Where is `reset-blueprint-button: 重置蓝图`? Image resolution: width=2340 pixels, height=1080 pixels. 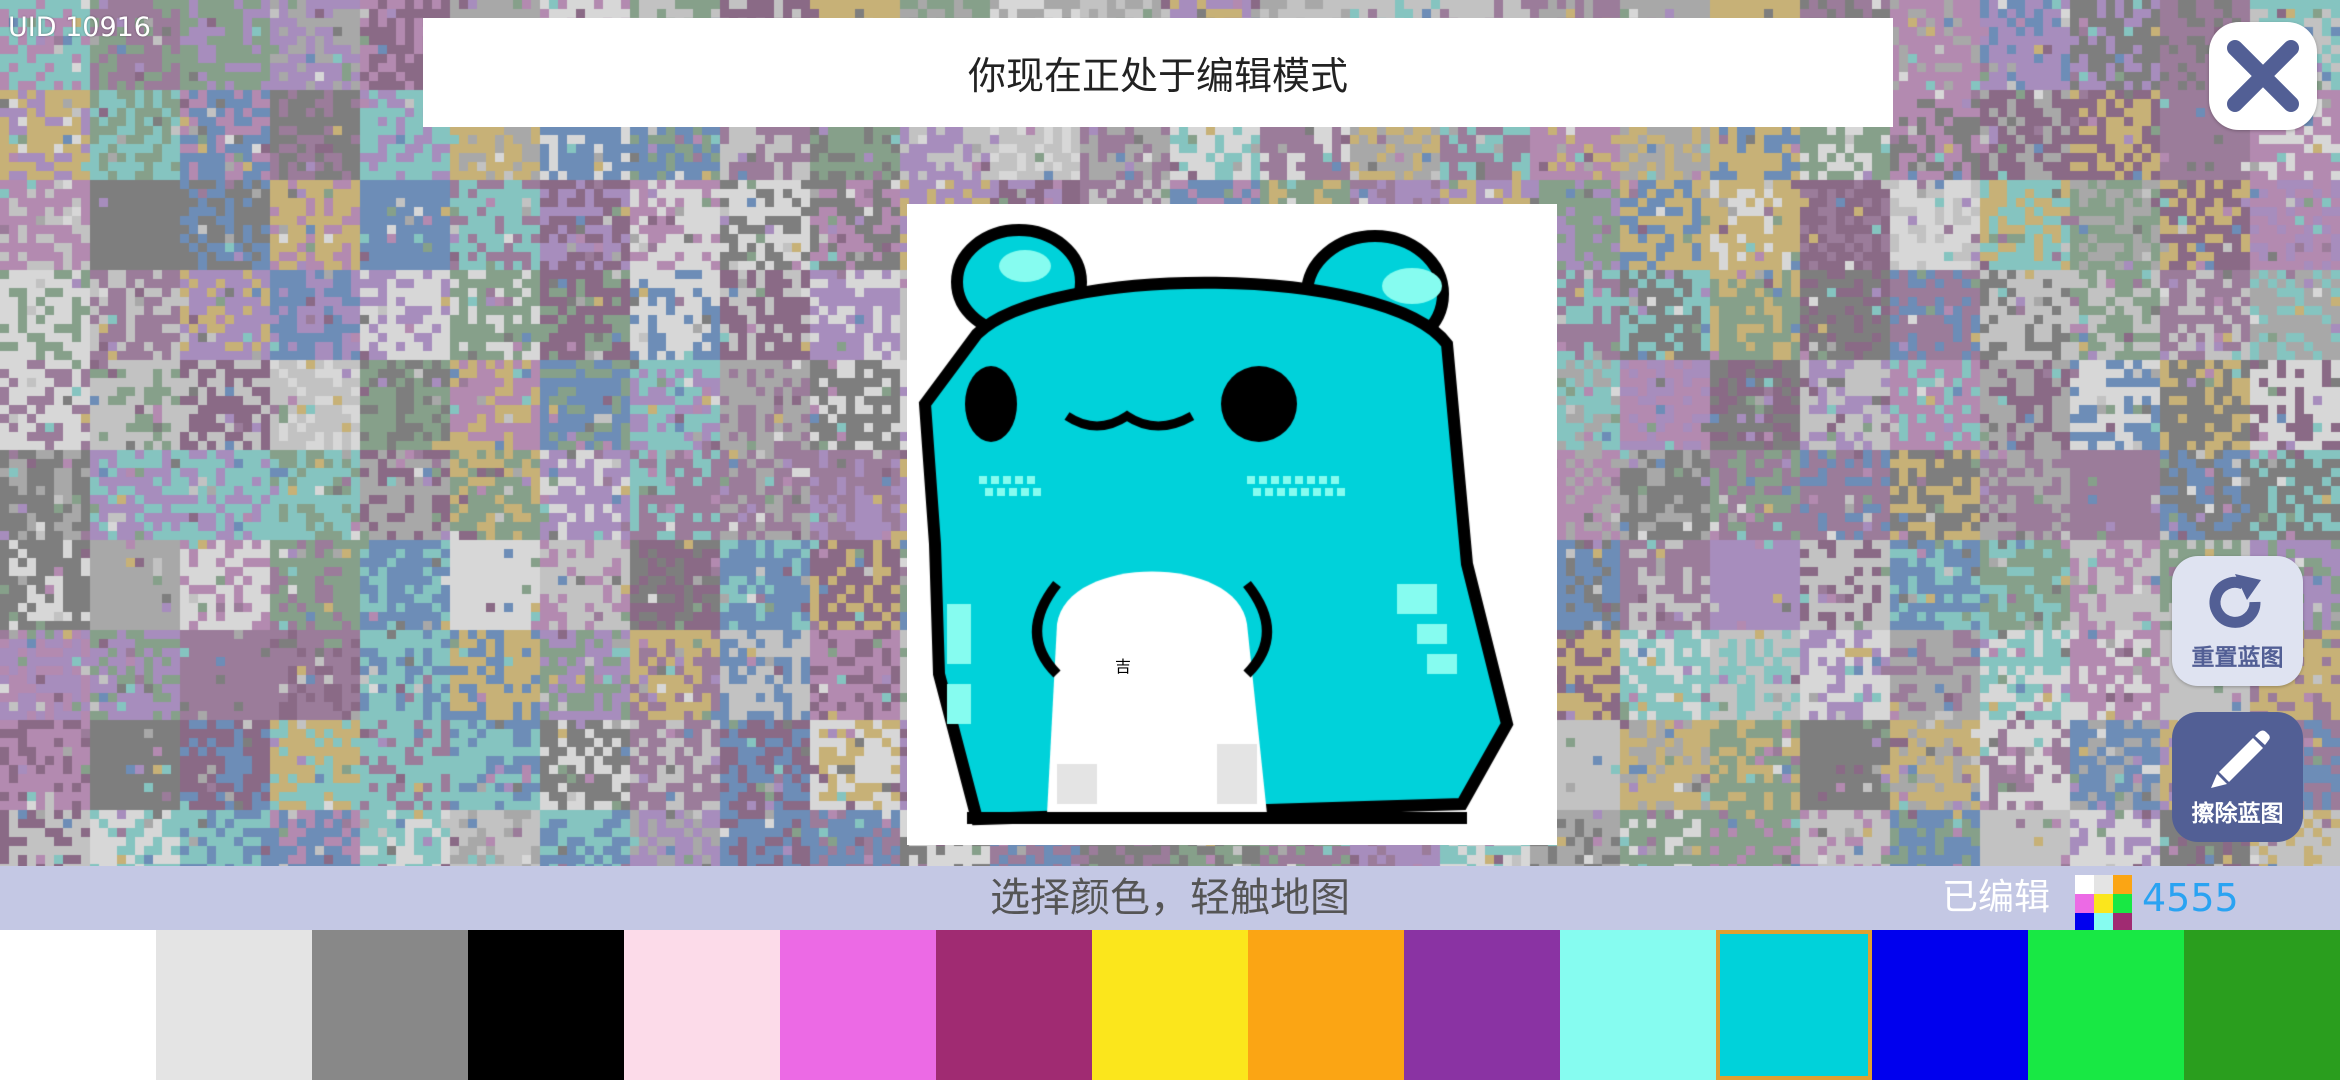 reset-blueprint-button: 重置蓝图 is located at coordinates (2237, 621).